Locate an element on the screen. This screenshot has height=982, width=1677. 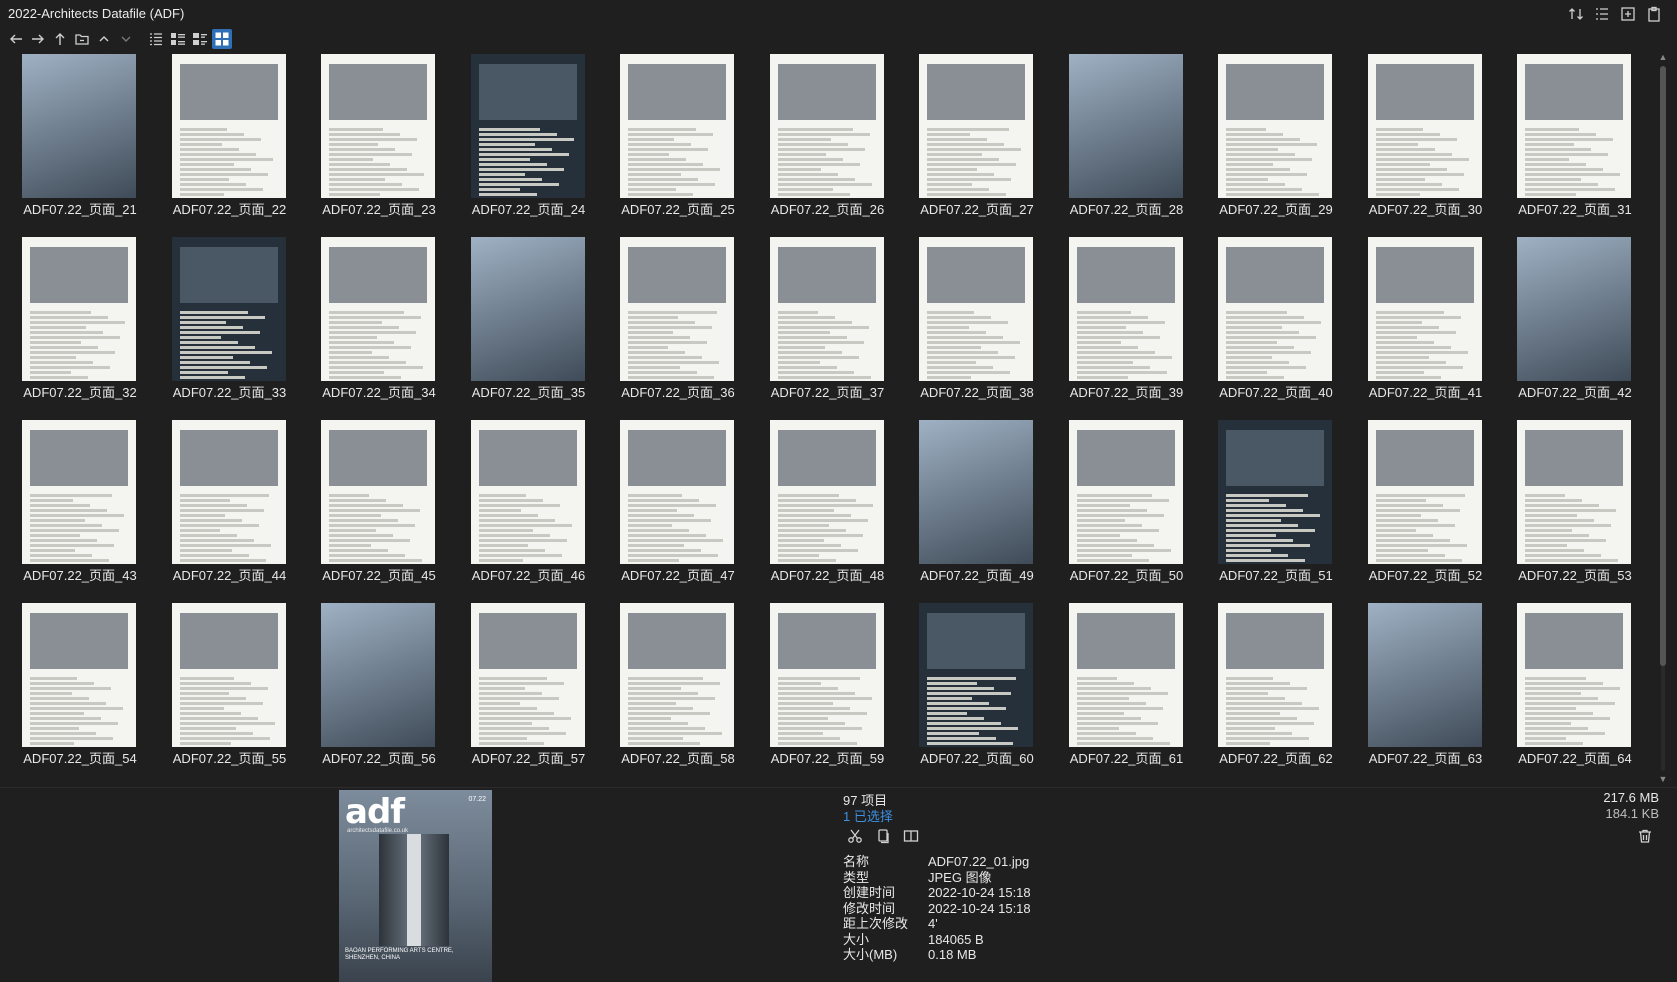
file-thumbnail: ADF07.22_页面_64 is located at coordinates (1570, 690).